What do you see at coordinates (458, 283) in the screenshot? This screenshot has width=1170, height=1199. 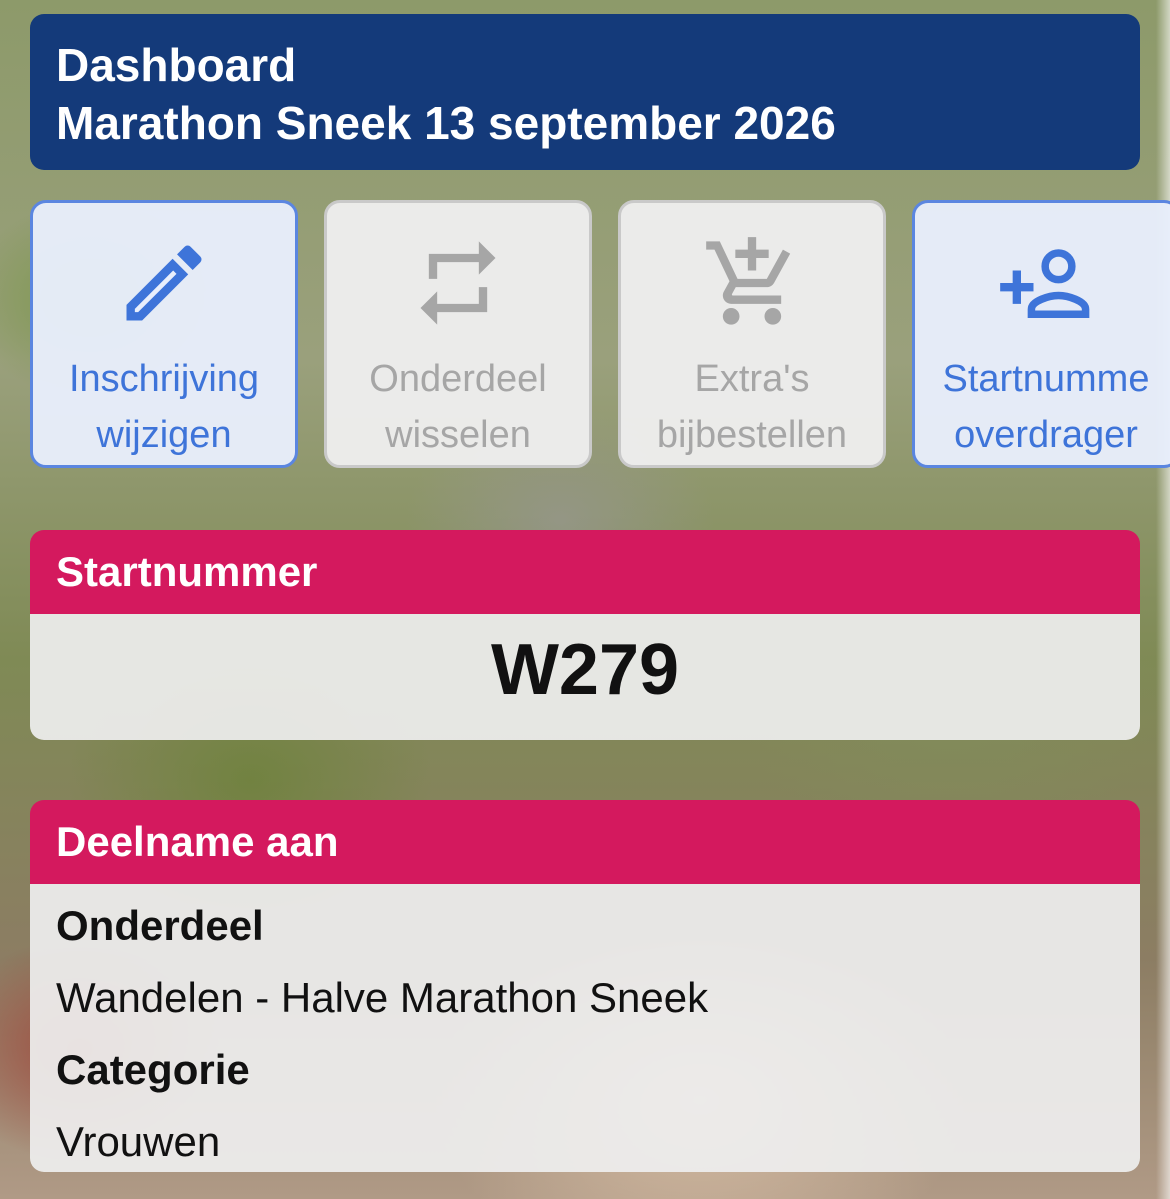 I see `swap-icon` at bounding box center [458, 283].